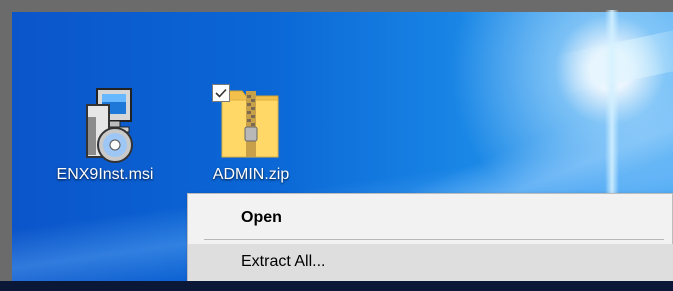  I want to click on check-icon, so click(221, 93).